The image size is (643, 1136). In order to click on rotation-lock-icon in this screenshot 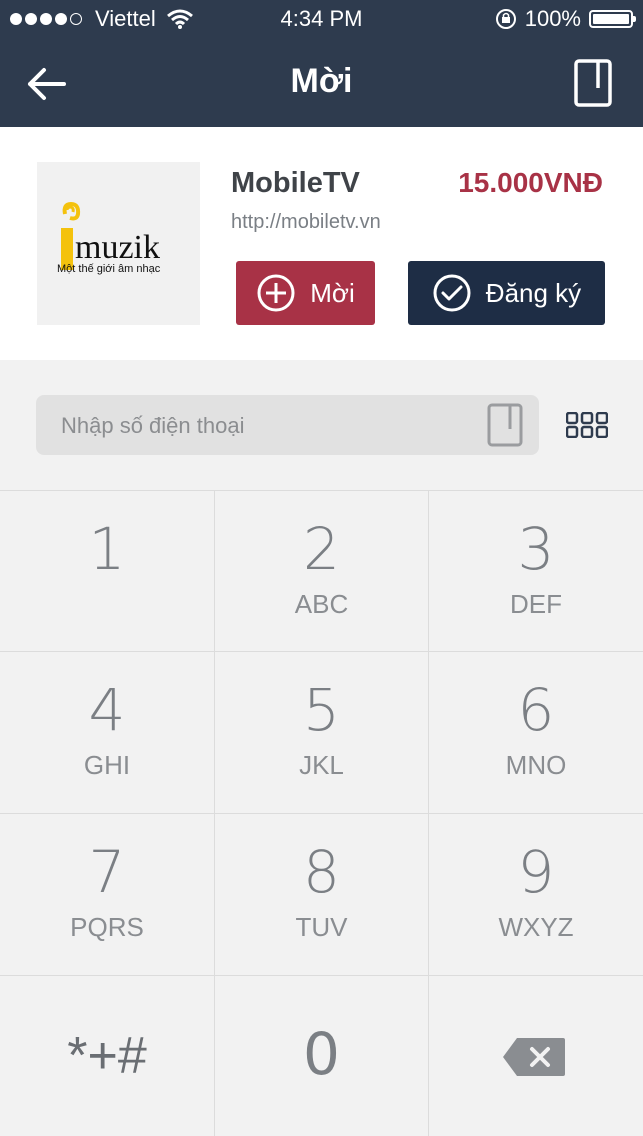, I will do `click(505, 19)`.